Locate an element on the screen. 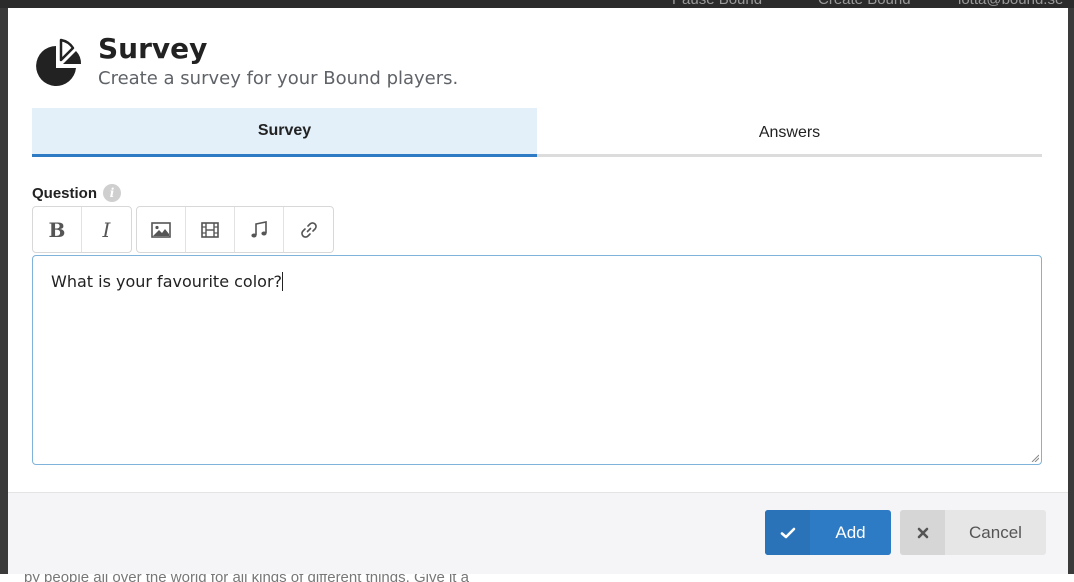 The height and width of the screenshot is (582, 1074). tab-survey: Survey is located at coordinates (284, 132).